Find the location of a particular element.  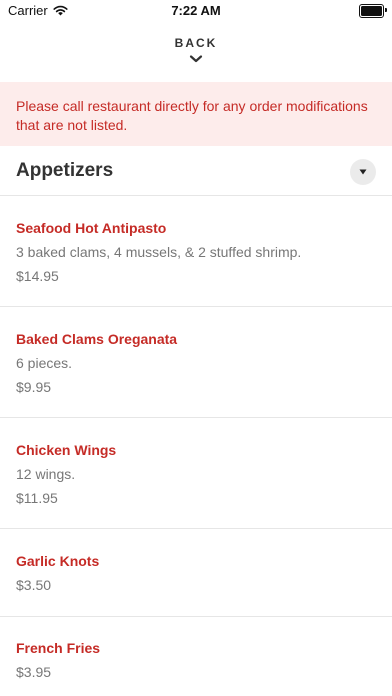

back-button: BACK is located at coordinates (196, 54).